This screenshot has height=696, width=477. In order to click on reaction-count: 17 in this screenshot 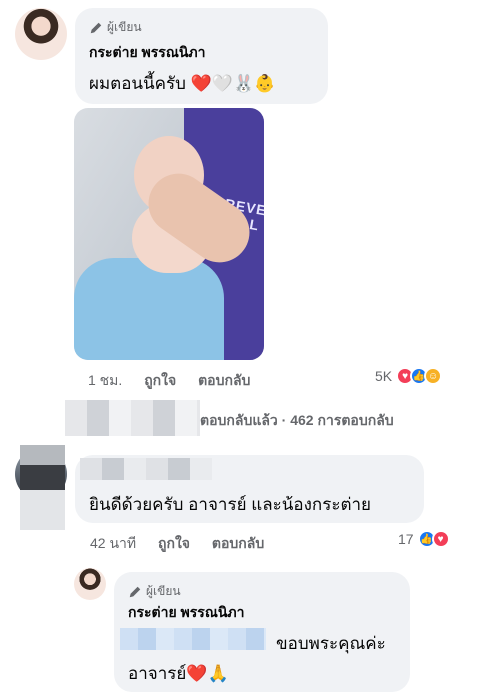, I will do `click(406, 539)`.